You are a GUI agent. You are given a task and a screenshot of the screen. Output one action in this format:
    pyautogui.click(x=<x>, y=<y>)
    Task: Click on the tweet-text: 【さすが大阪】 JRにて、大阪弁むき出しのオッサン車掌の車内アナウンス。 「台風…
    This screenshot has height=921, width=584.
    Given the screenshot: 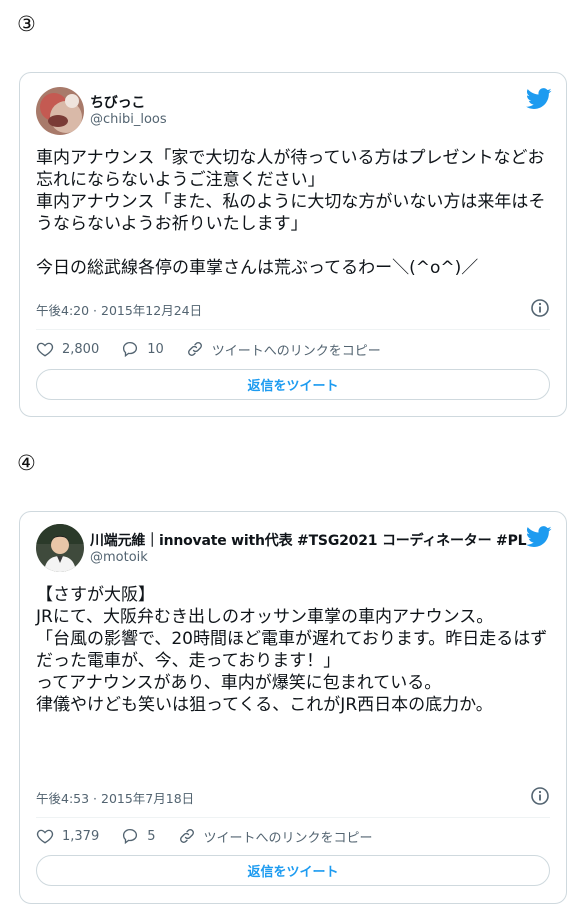 What is the action you would take?
    pyautogui.click(x=292, y=650)
    